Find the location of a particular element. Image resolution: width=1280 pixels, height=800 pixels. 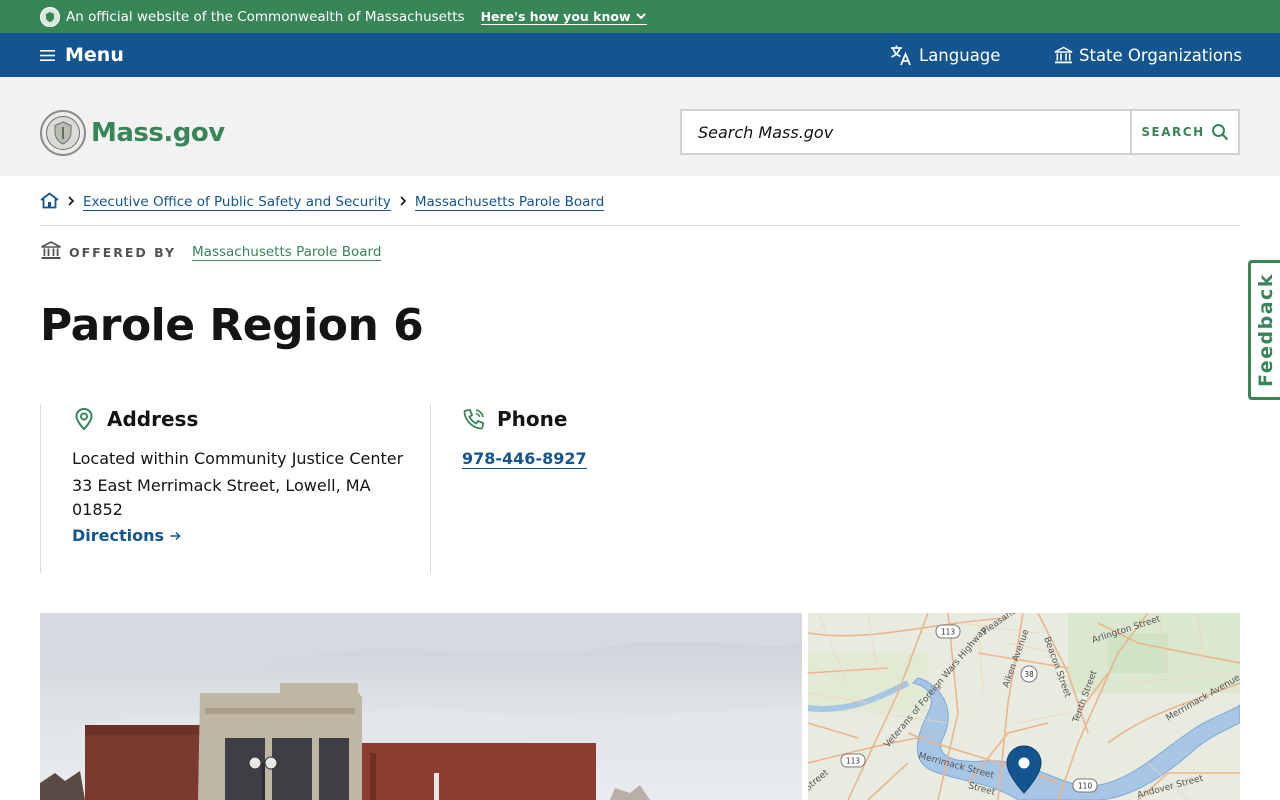

directions-link: Directions is located at coordinates (126, 535).